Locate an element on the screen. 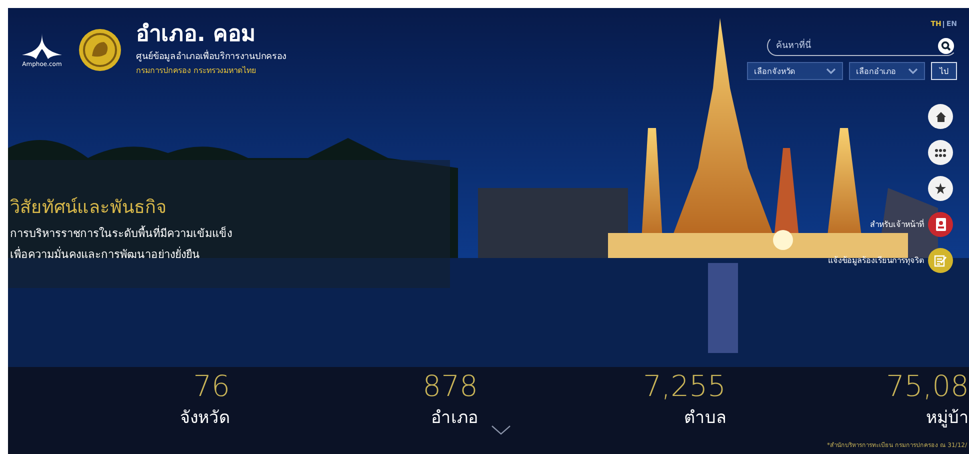  stat-value: 7,255 is located at coordinates (684, 387).